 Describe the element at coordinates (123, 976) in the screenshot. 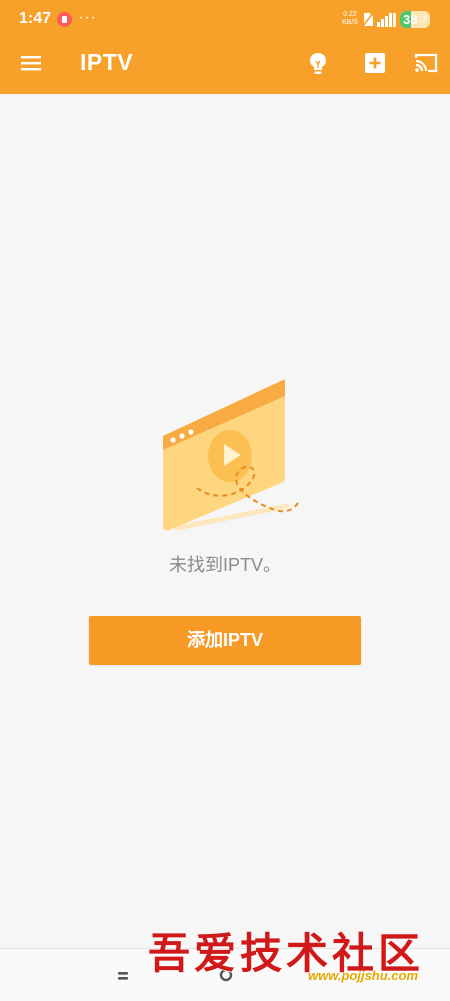

I see `nav-menu-icon` at that location.